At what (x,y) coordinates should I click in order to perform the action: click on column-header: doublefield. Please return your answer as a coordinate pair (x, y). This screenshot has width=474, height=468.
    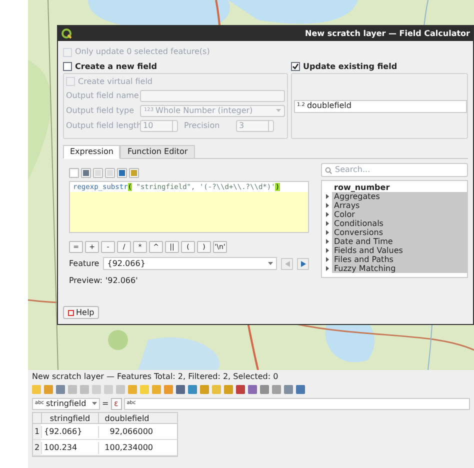
    Looking at the image, I should click on (126, 418).